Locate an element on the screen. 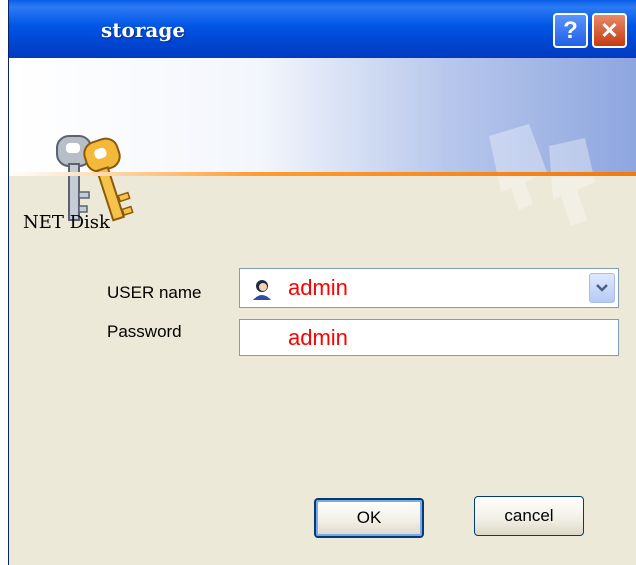 The width and height of the screenshot is (636, 565). cancel-button: cancel is located at coordinates (529, 516).